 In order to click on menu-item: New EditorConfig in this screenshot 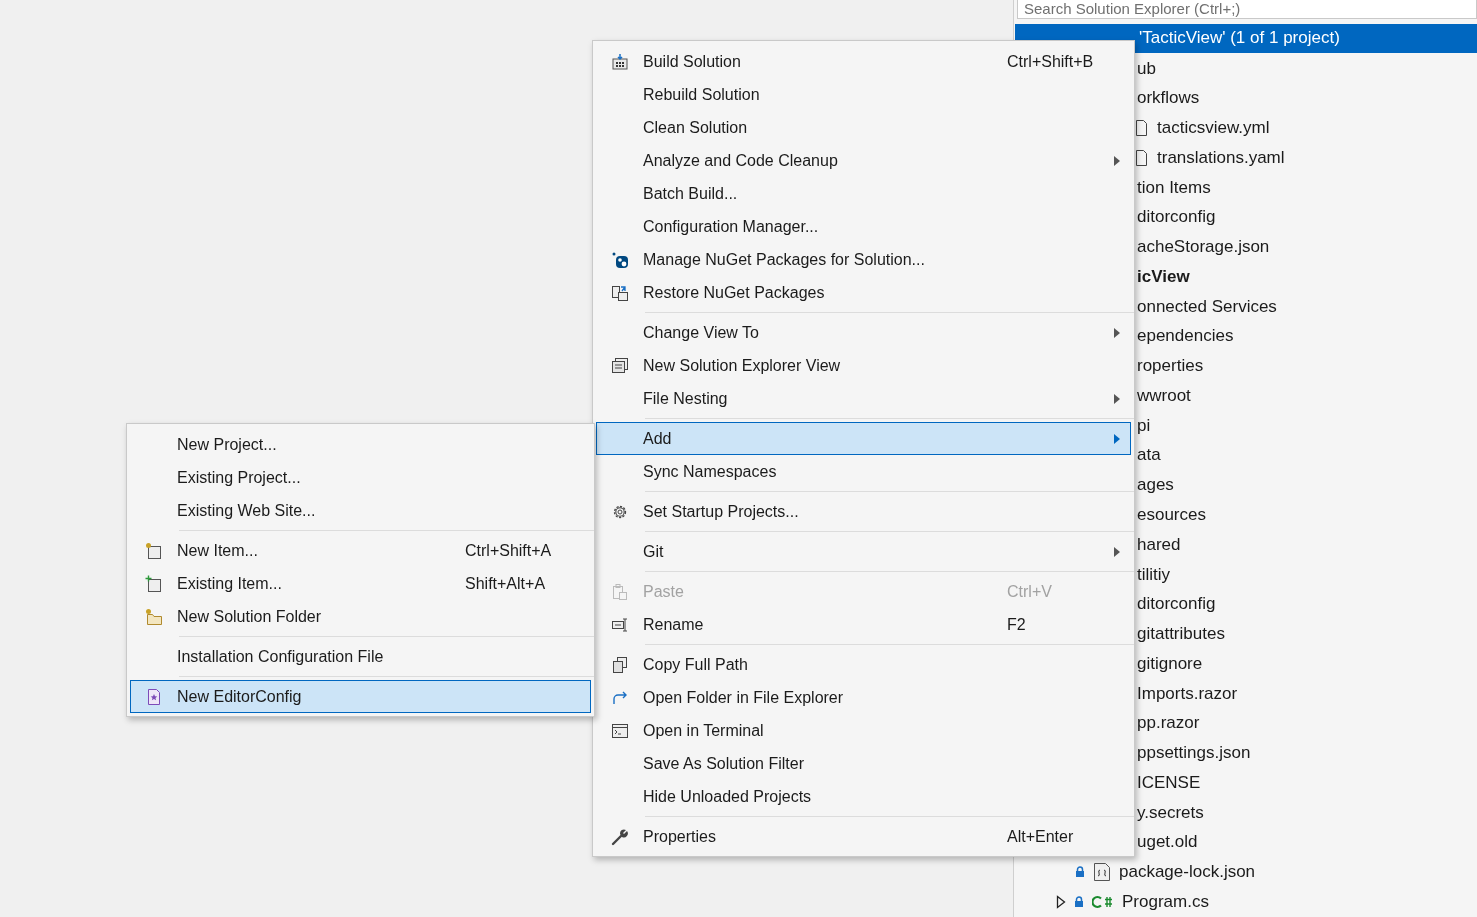, I will do `click(360, 696)`.